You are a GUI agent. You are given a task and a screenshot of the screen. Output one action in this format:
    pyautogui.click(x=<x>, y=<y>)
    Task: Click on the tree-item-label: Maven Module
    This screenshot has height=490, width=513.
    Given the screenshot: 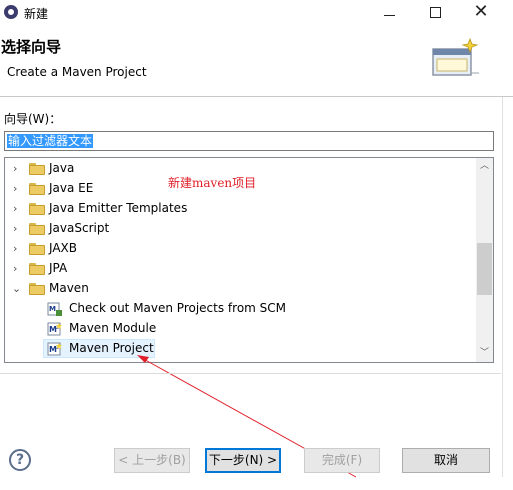 What is the action you would take?
    pyautogui.click(x=113, y=328)
    